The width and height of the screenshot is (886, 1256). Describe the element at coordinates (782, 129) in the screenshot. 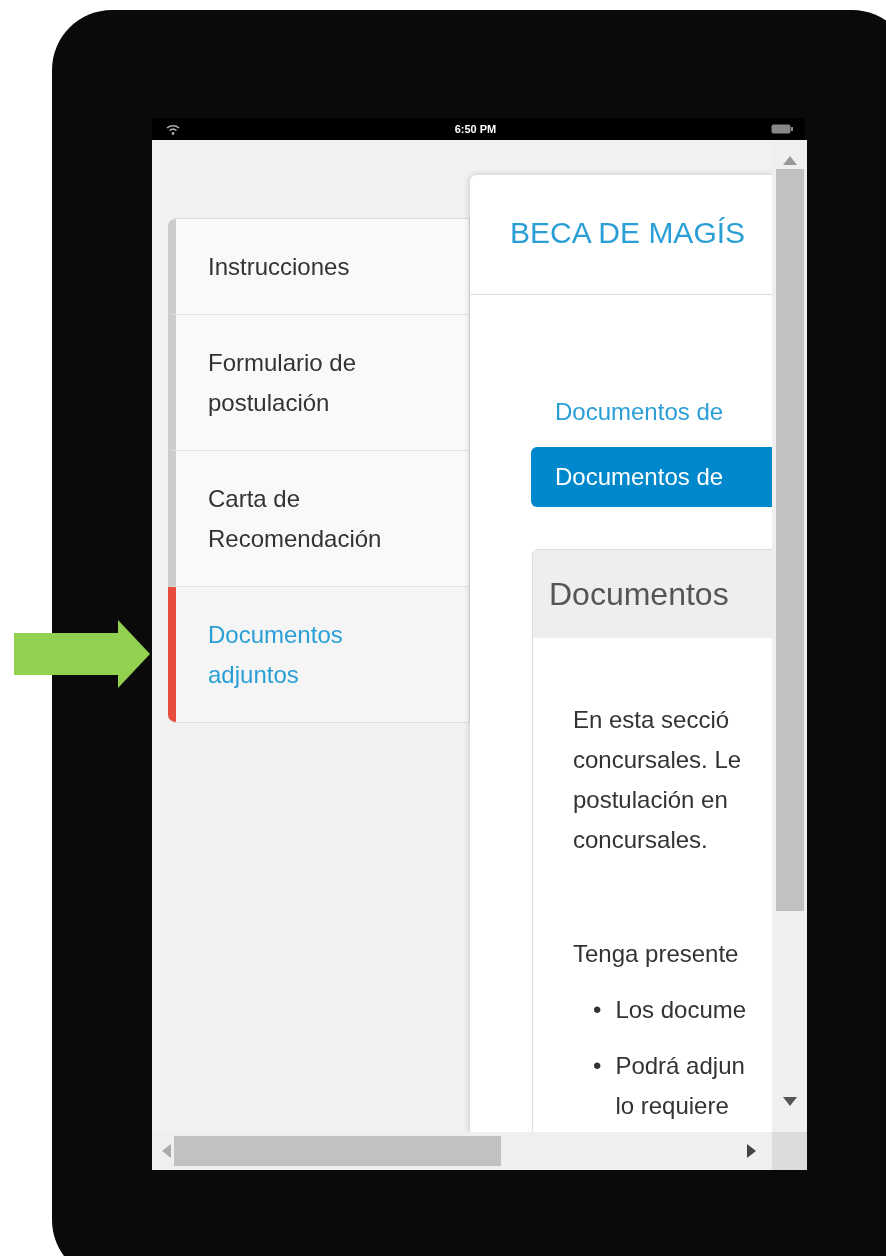

I see `battery-icon` at that location.